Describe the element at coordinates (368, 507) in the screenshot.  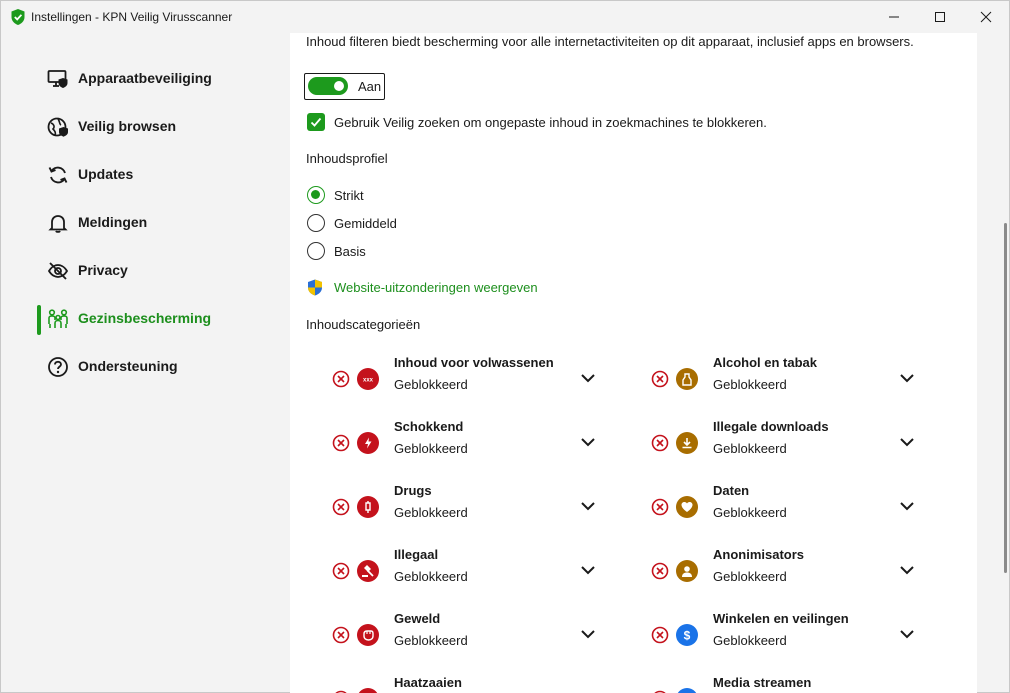
I see `syringe-icon` at that location.